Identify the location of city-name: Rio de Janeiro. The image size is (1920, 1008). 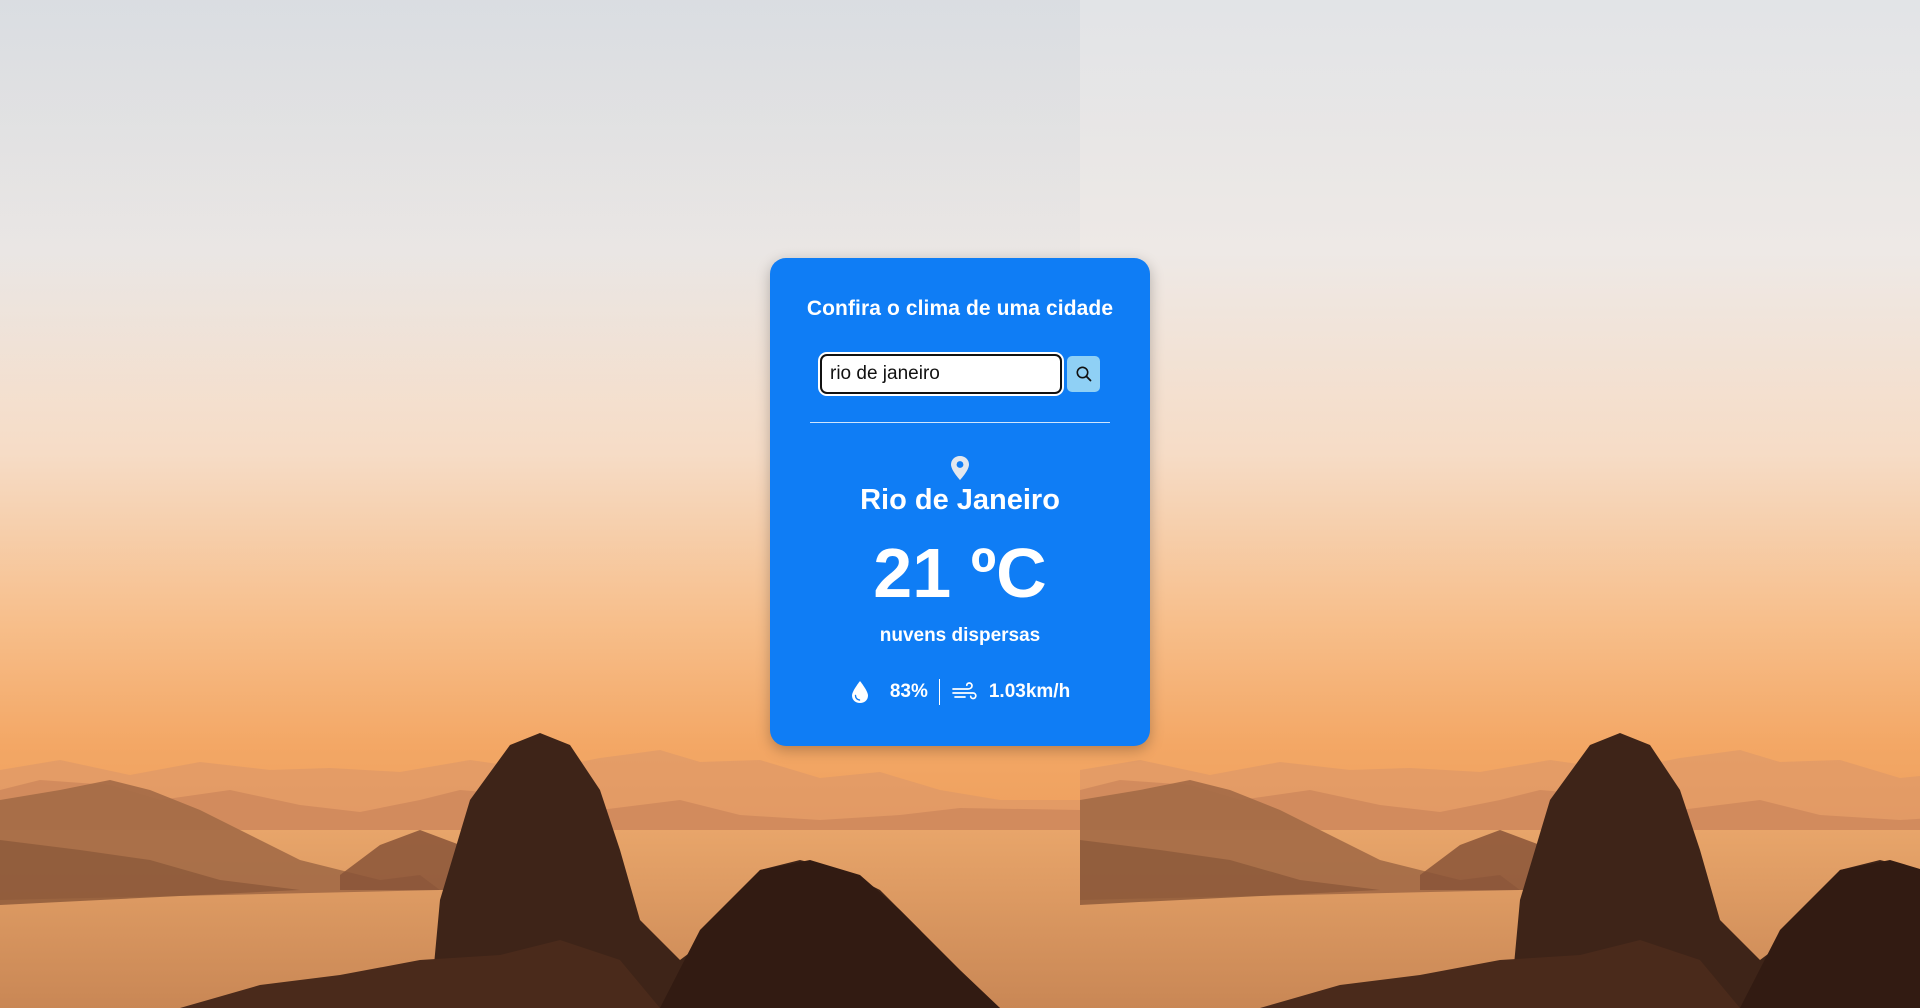
(960, 500).